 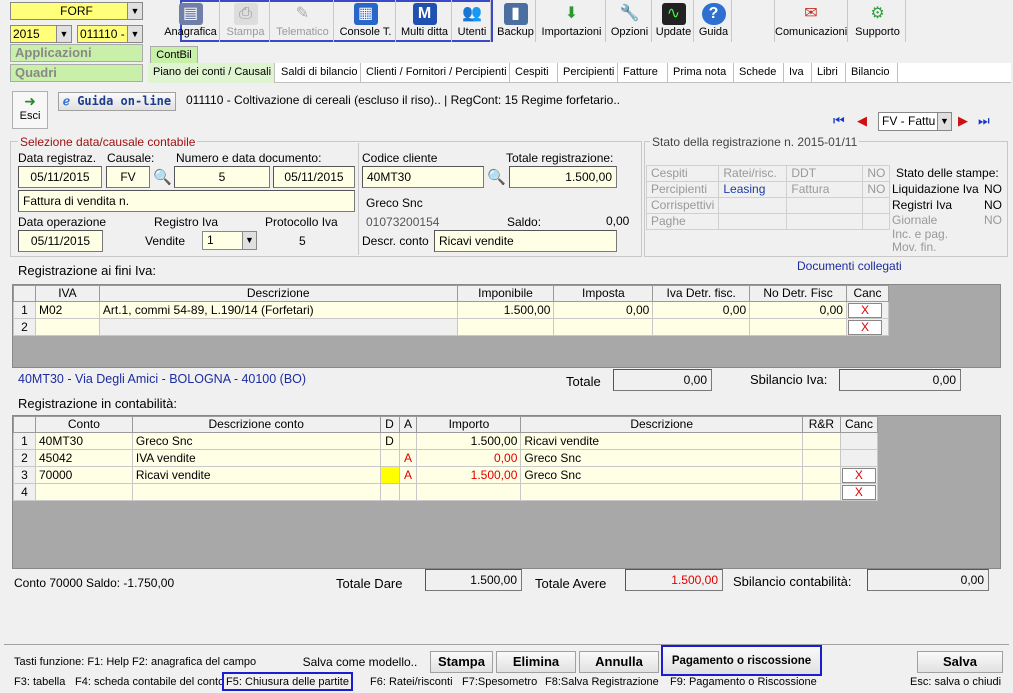 What do you see at coordinates (190, 14) in the screenshot?
I see `book-icon: ▤` at bounding box center [190, 14].